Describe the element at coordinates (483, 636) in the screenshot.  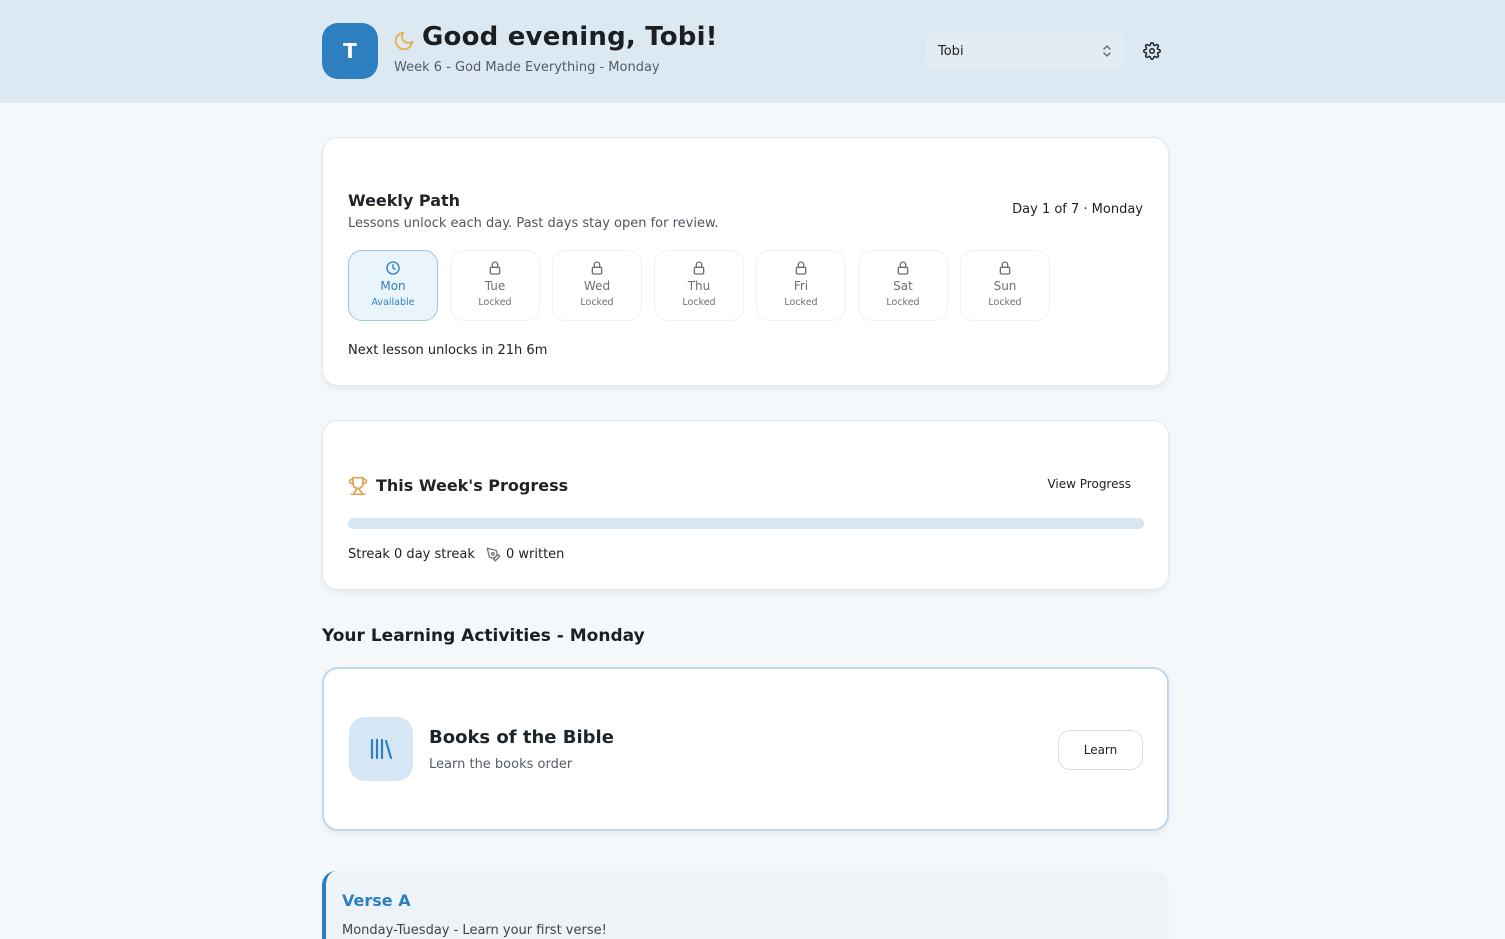
I see `activities-section-title: Your Learning Activities - Monday` at that location.